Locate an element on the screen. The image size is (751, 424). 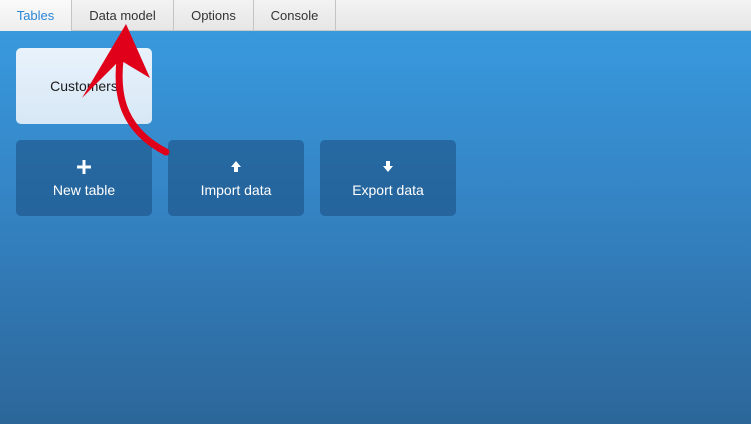
import-data-button: Import data is located at coordinates (236, 178).